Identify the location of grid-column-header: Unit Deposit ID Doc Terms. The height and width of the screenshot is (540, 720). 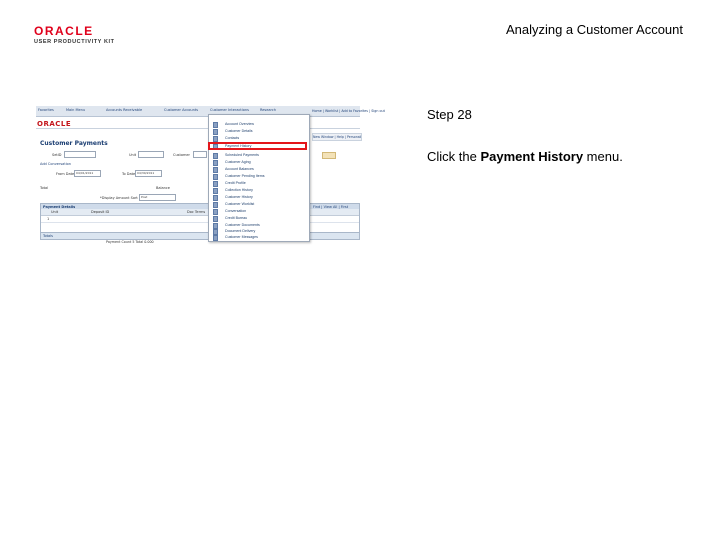
(200, 212).